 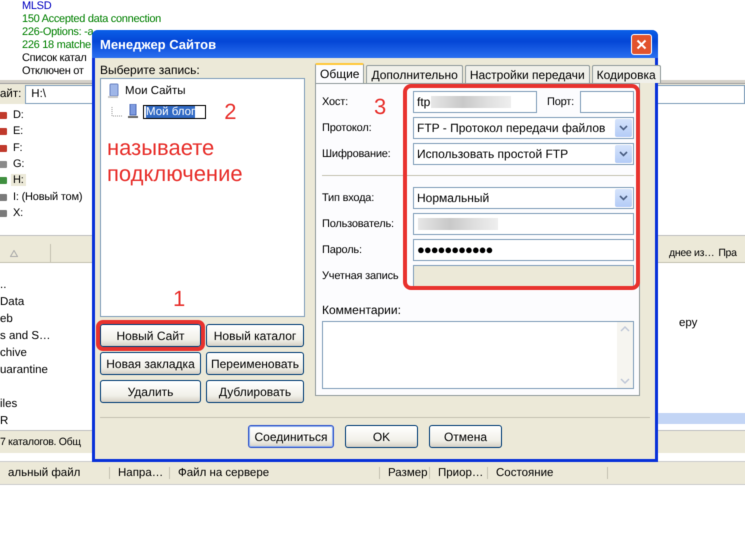 I want to click on drive-item: H:, so click(x=18, y=180).